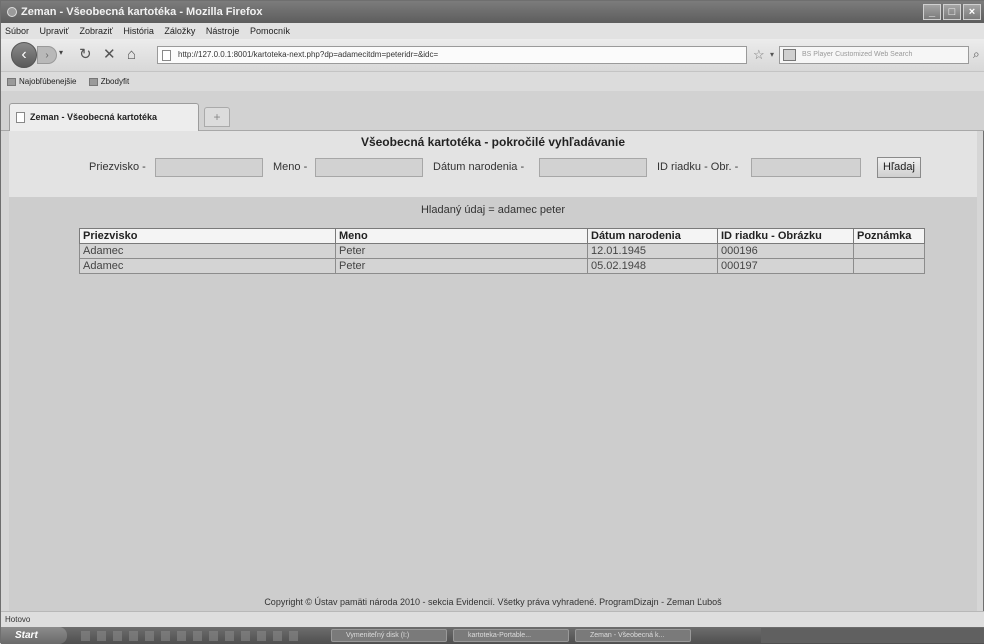 Image resolution: width=984 pixels, height=644 pixels. What do you see at coordinates (109, 55) in the screenshot?
I see `stop-icon: ✕` at bounding box center [109, 55].